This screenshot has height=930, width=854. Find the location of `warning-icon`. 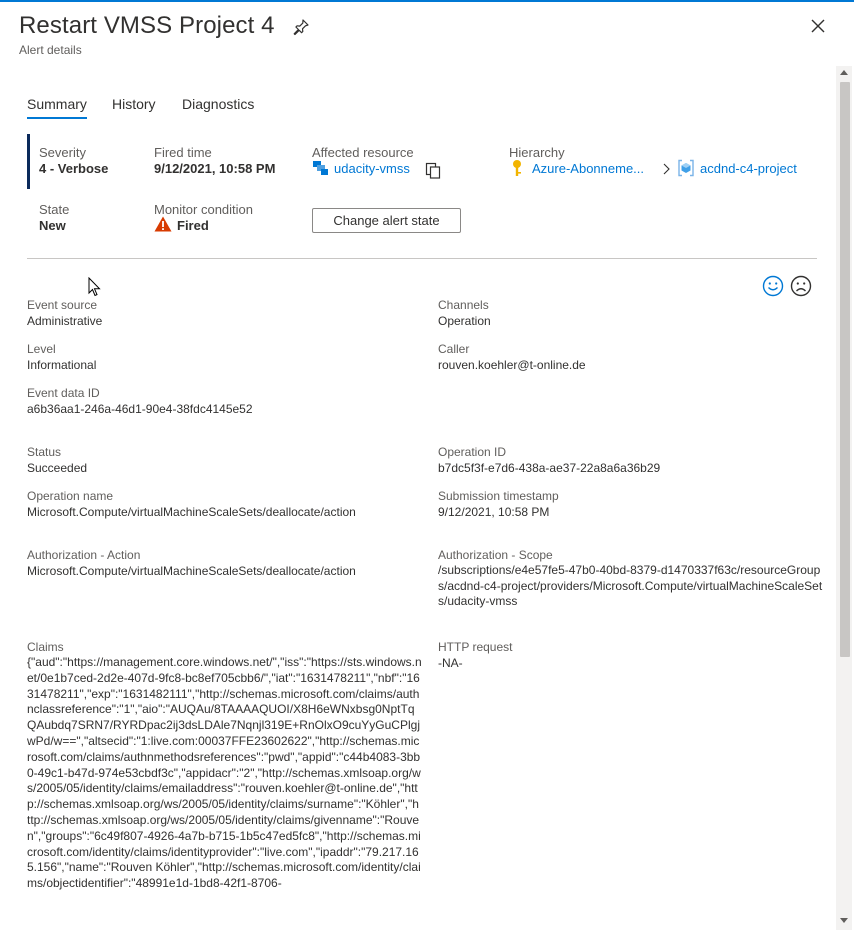

warning-icon is located at coordinates (163, 224).